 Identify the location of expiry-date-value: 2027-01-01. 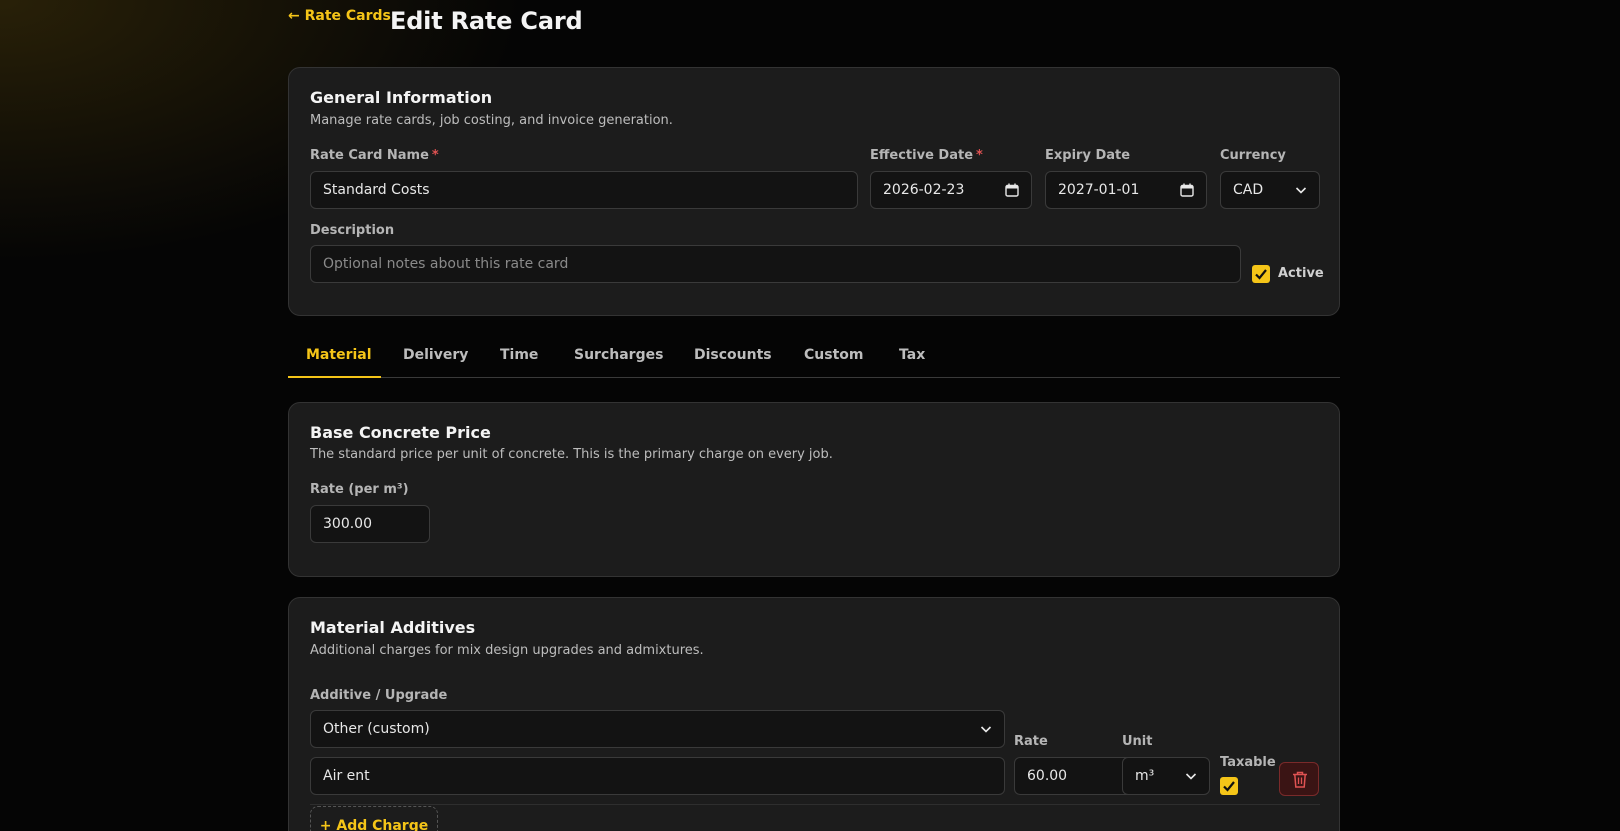
(1099, 190).